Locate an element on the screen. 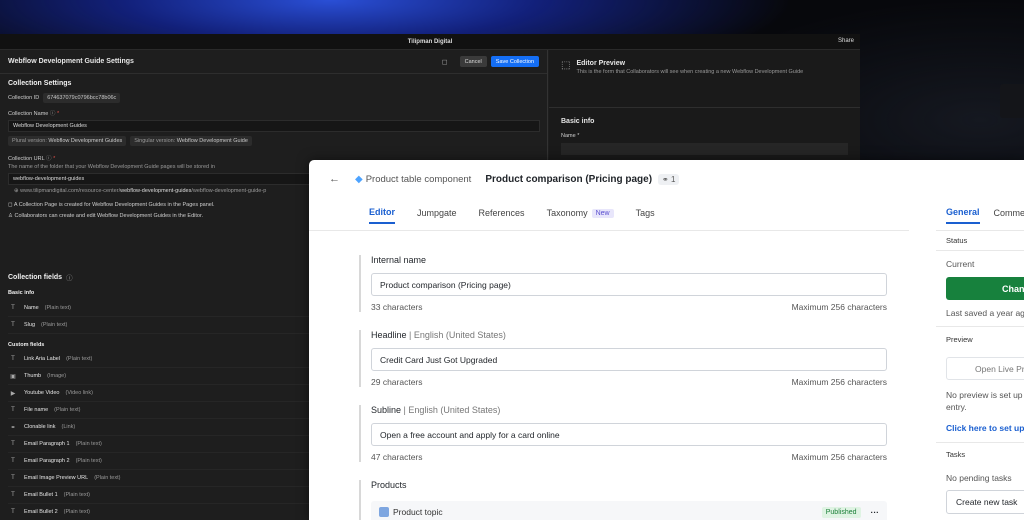  cursor-icon: ⬚ is located at coordinates (566, 65).